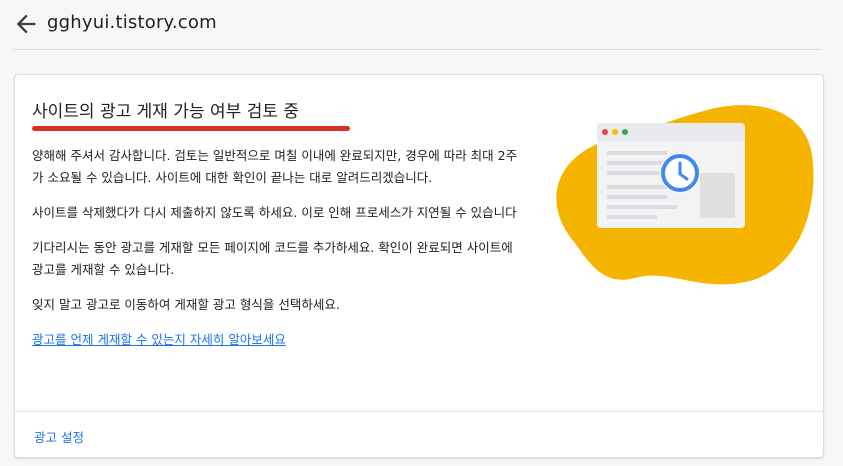  Describe the element at coordinates (191, 128) in the screenshot. I see `title-highlight-underline` at that location.